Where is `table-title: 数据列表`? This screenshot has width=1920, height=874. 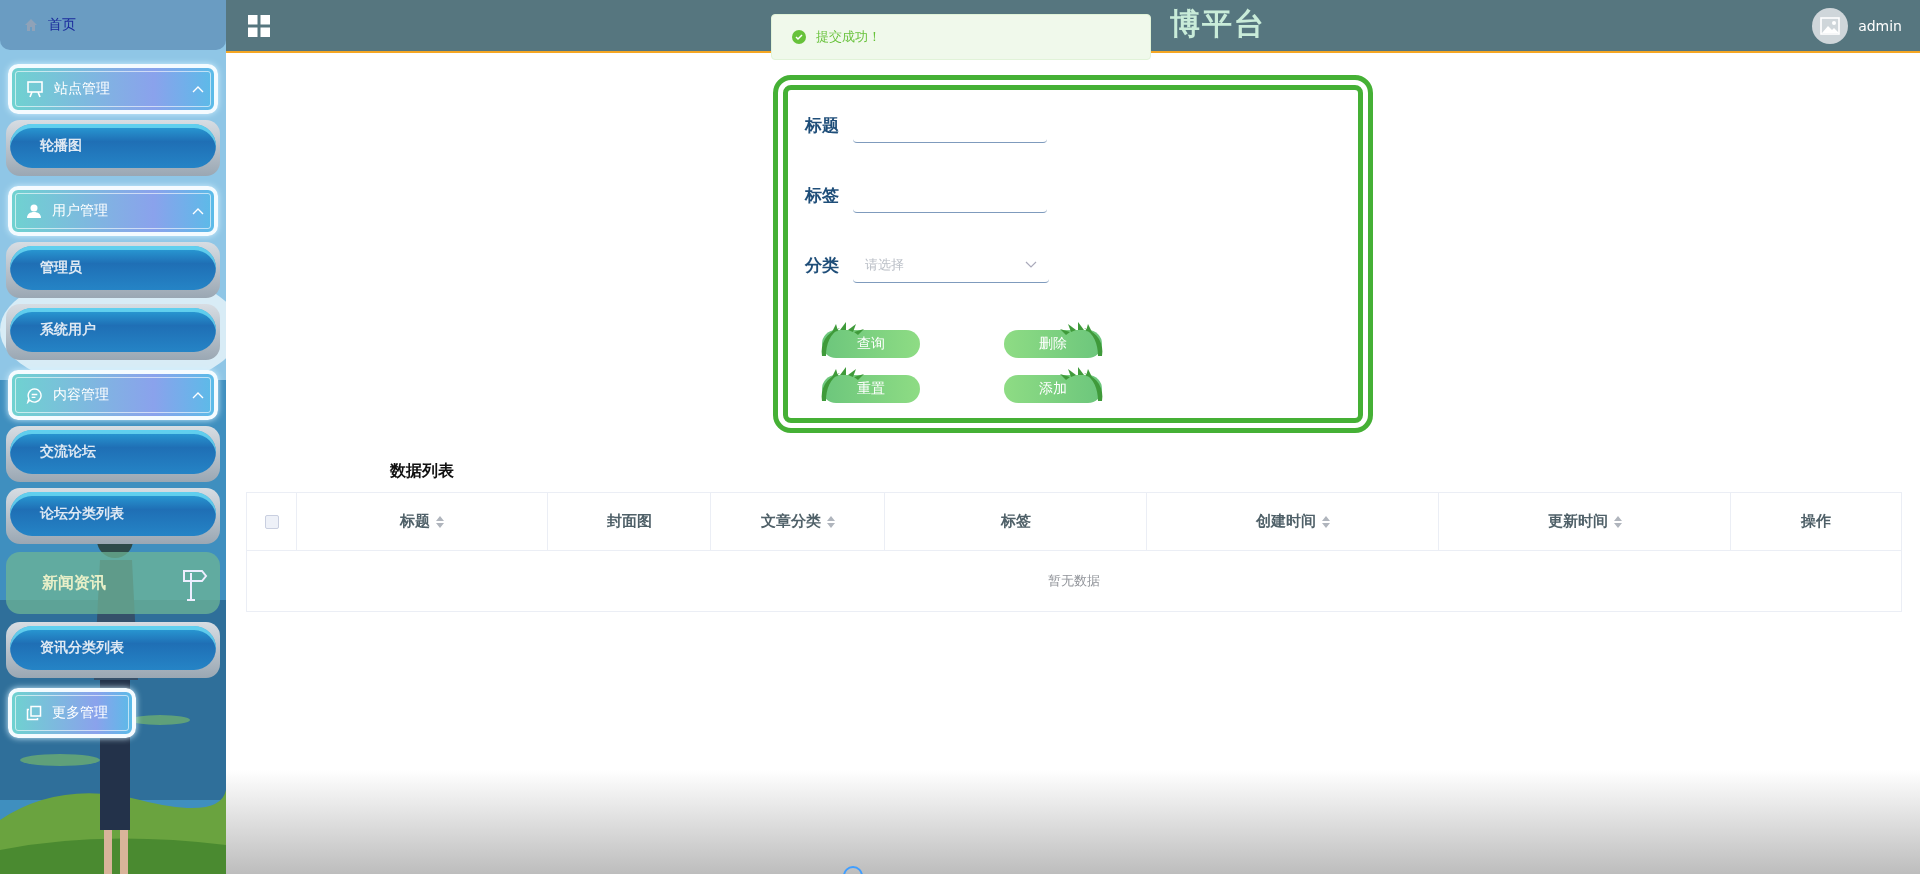
table-title: 数据列表 is located at coordinates (422, 471).